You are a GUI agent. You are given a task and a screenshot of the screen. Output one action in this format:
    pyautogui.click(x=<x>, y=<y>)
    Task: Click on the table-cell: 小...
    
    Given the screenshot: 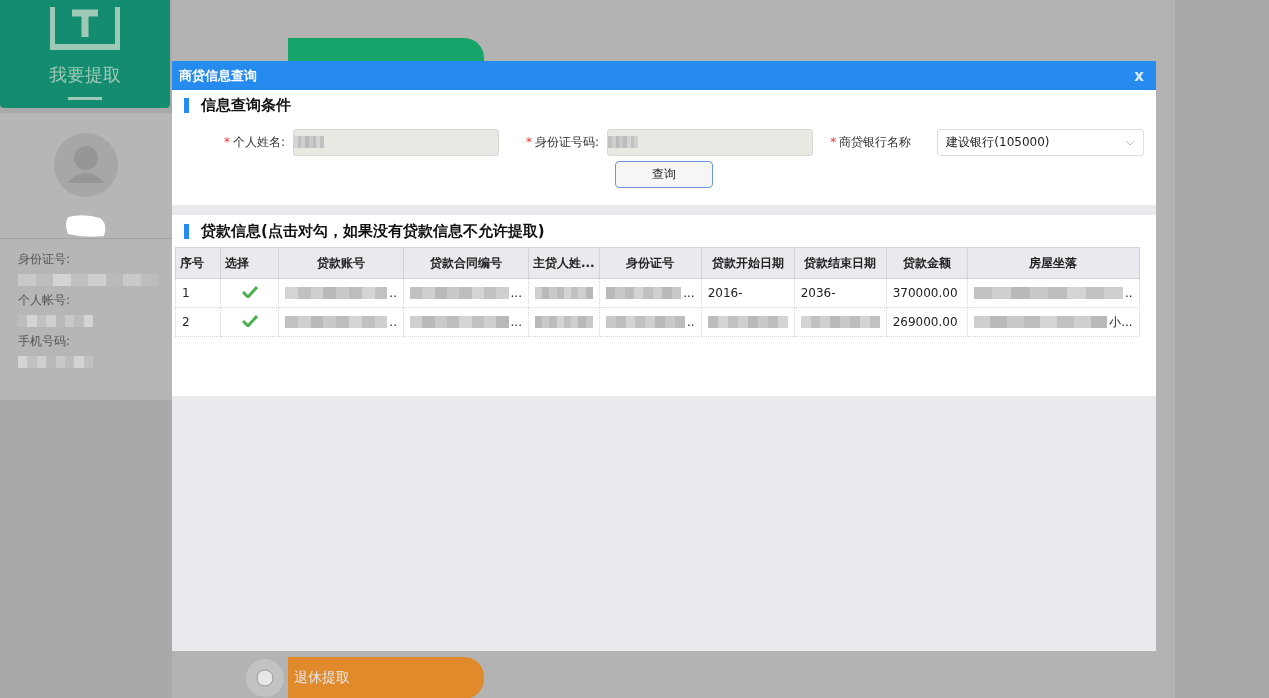 What is the action you would take?
    pyautogui.click(x=1121, y=322)
    